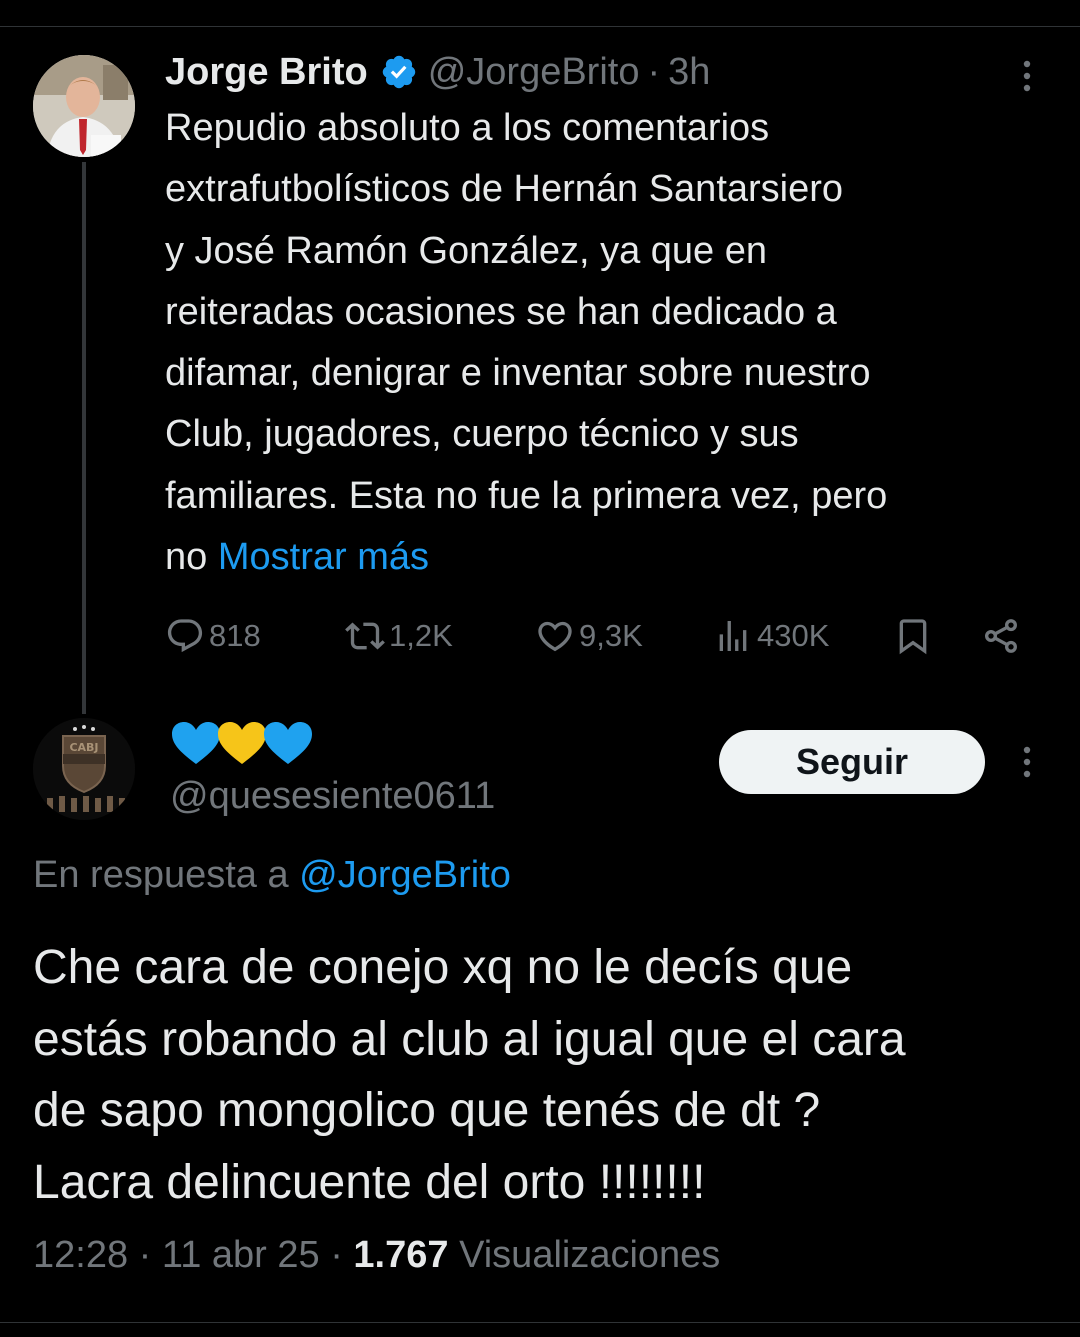 This screenshot has height=1337, width=1080. I want to click on repost-count: 1,2K, so click(421, 635).